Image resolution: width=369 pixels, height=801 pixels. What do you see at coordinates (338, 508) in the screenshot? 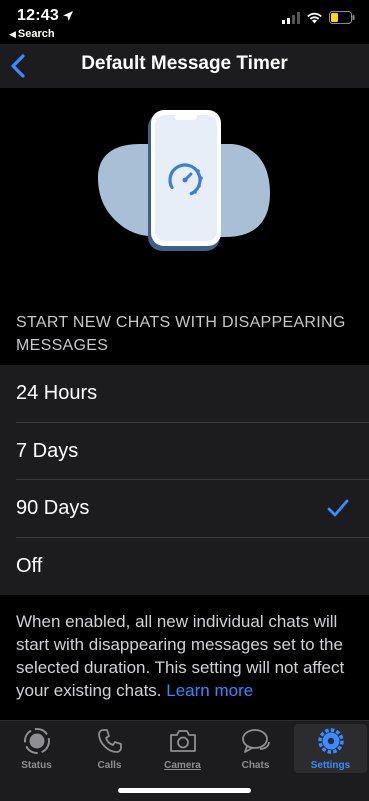
I see `checkmark-icon` at bounding box center [338, 508].